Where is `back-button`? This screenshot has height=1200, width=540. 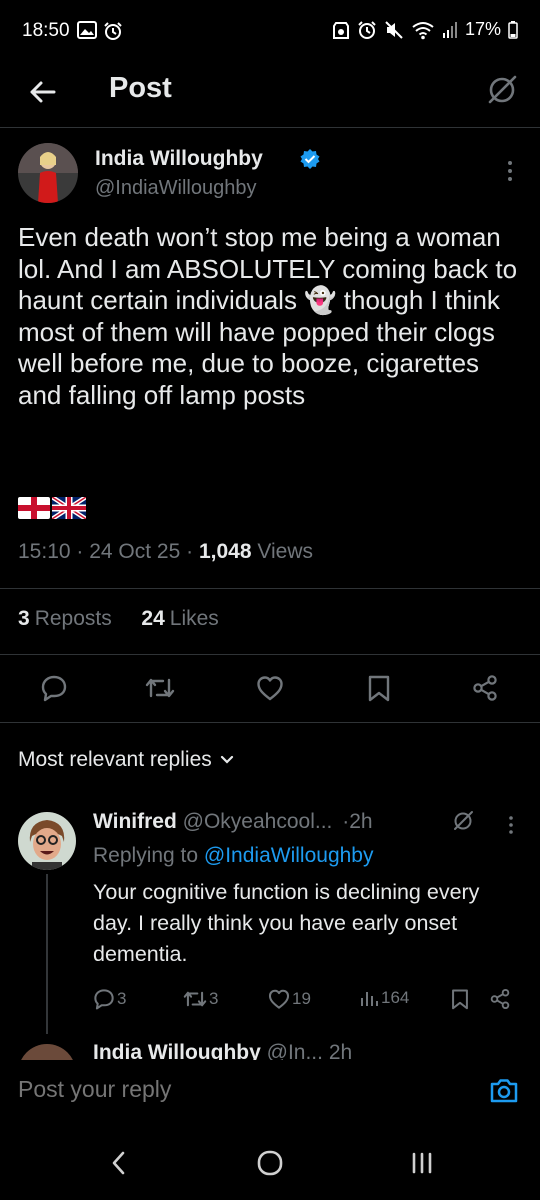 back-button is located at coordinates (42, 92).